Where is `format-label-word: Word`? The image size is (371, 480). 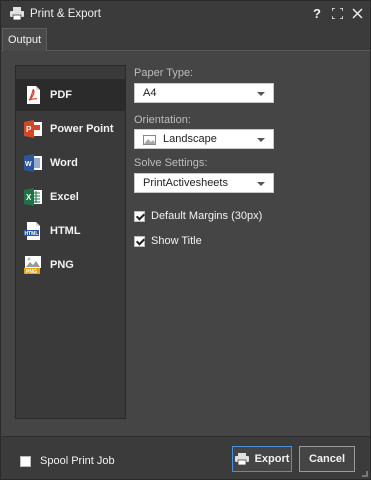 format-label-word: Word is located at coordinates (64, 163).